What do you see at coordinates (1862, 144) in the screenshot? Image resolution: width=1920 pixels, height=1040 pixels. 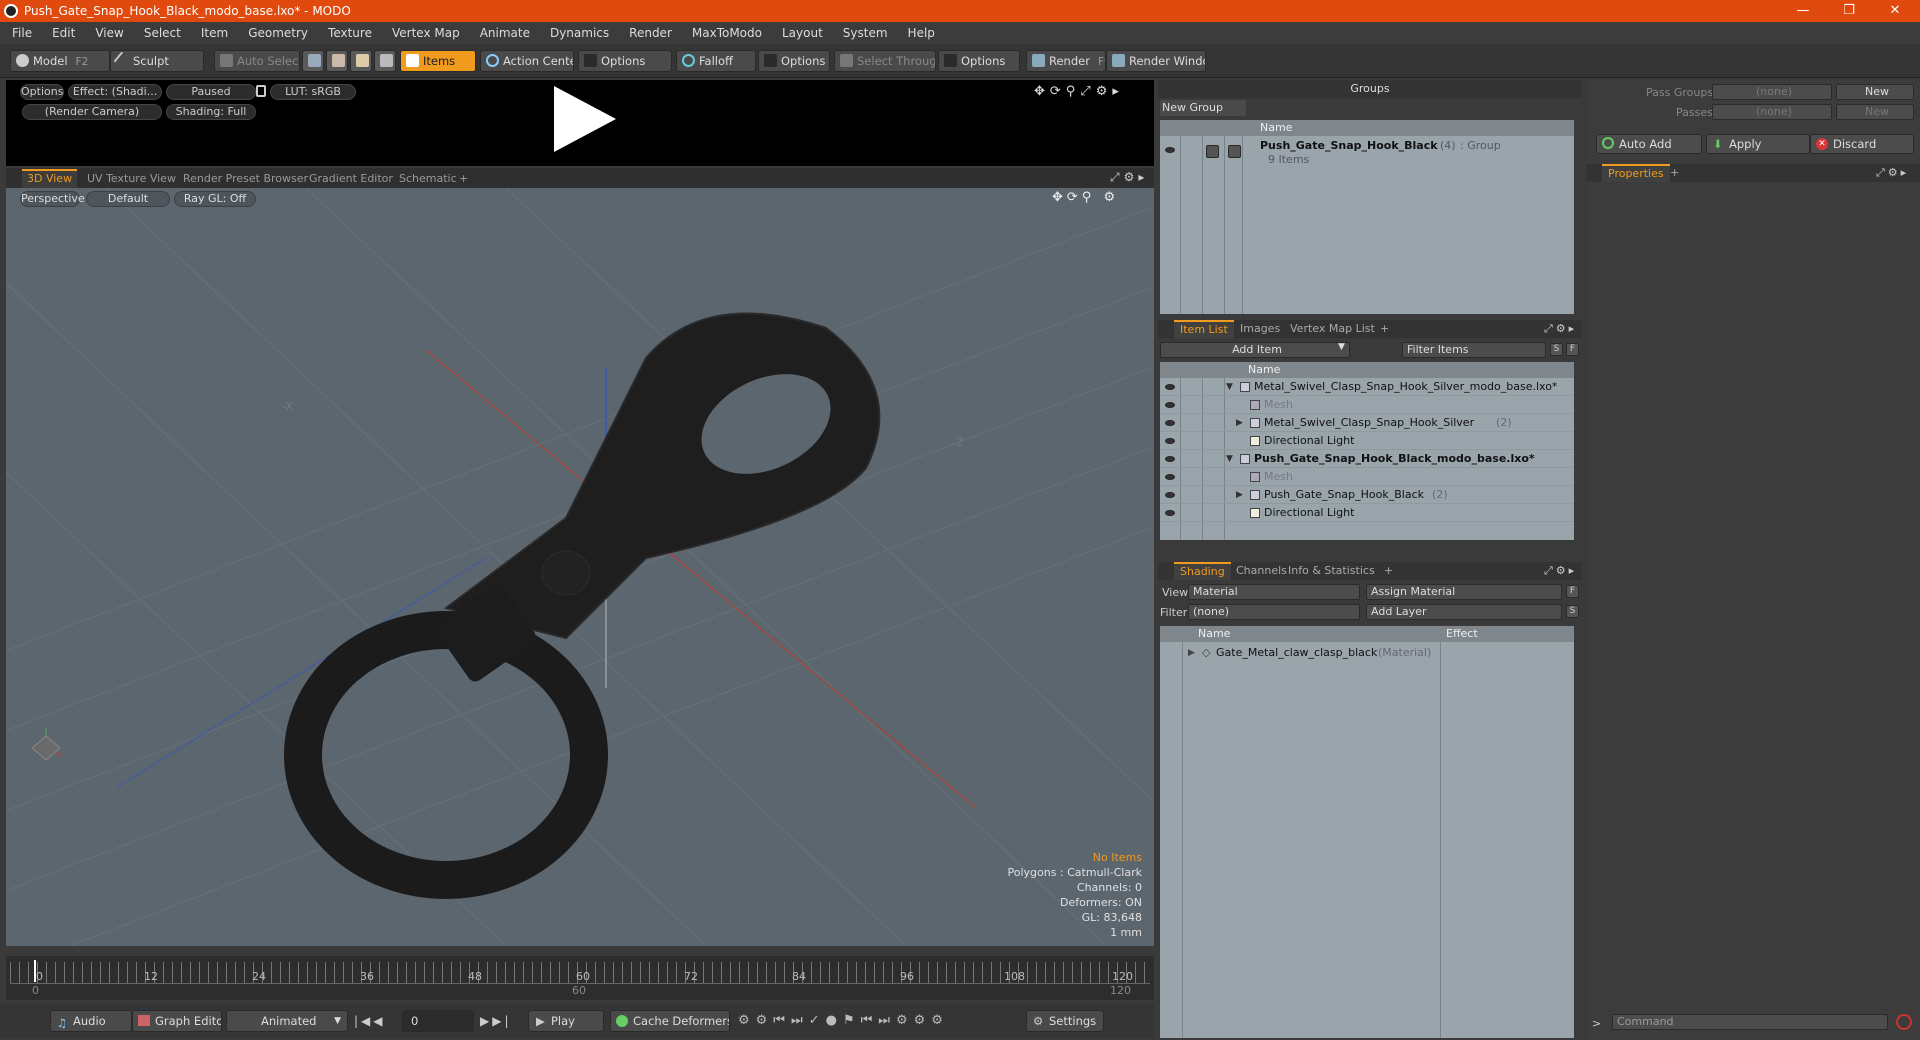 I see `discard-button: ✕ Discard` at bounding box center [1862, 144].